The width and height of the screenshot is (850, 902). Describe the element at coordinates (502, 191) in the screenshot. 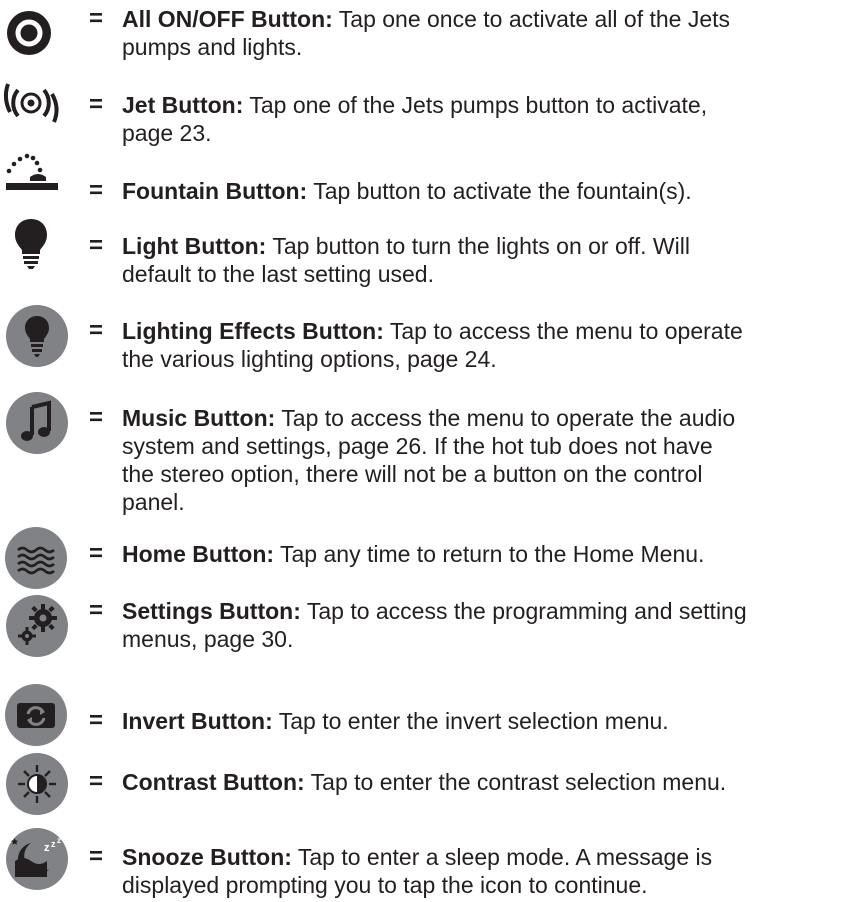

I see `item-desc-line: Tap button to activate the fountain(s).` at that location.